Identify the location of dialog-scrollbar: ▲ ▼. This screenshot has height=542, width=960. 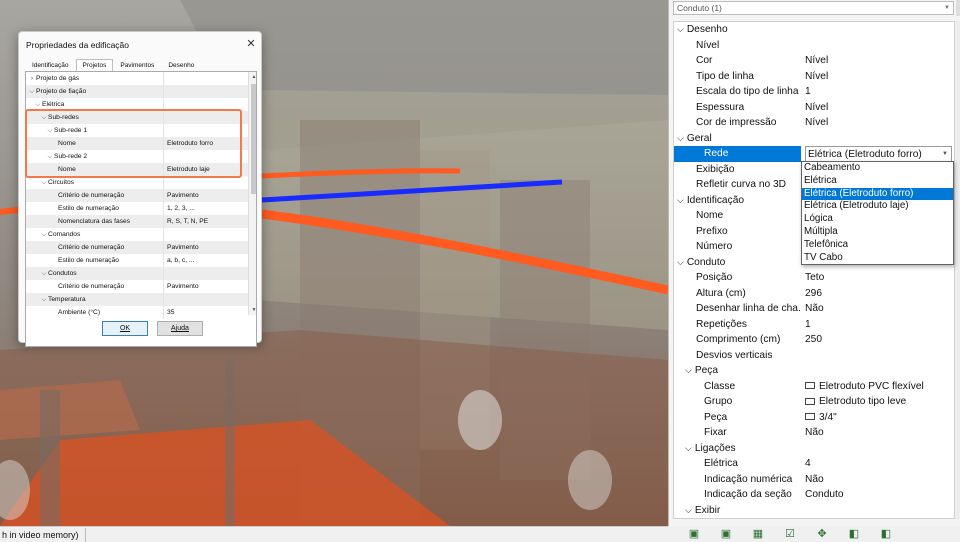
(252, 193).